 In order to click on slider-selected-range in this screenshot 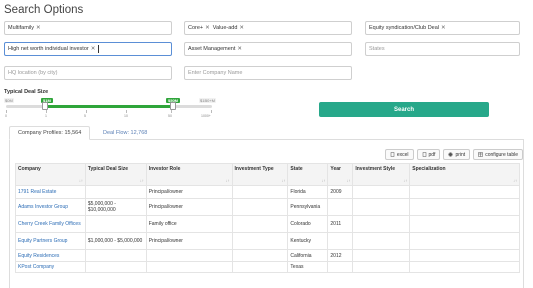, I will do `click(109, 106)`.